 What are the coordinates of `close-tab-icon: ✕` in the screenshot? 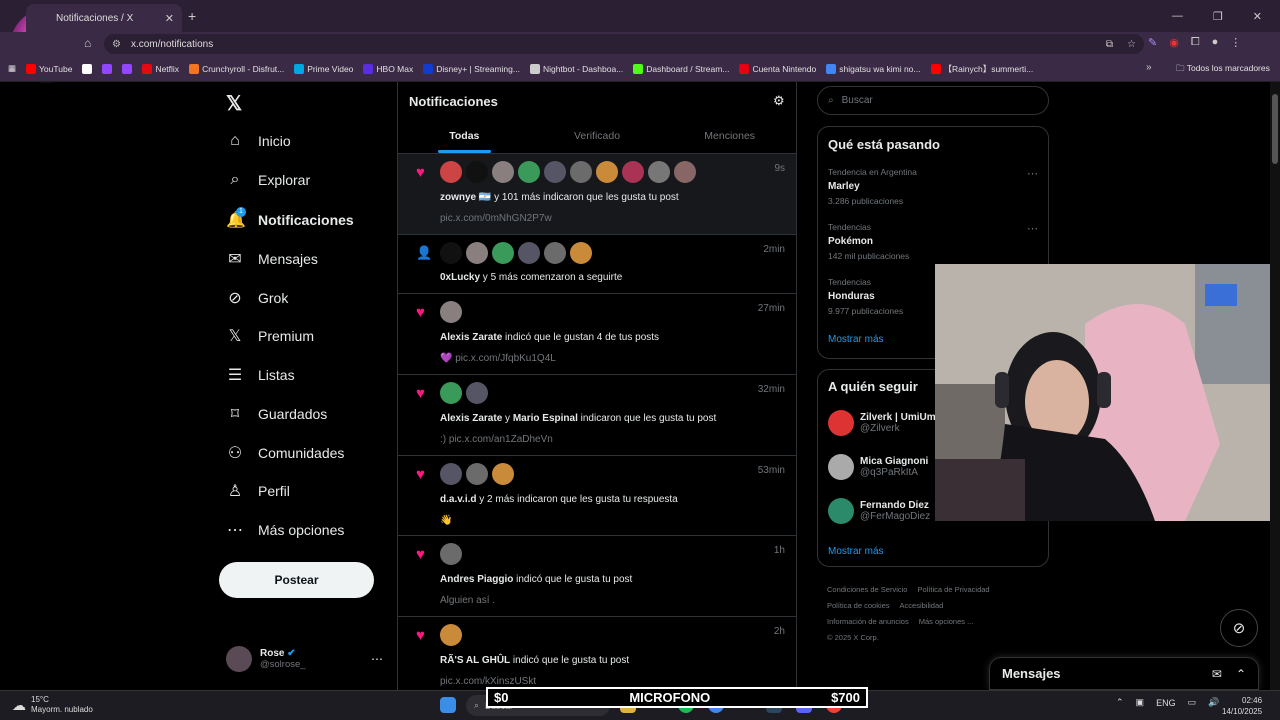 It's located at (169, 18).